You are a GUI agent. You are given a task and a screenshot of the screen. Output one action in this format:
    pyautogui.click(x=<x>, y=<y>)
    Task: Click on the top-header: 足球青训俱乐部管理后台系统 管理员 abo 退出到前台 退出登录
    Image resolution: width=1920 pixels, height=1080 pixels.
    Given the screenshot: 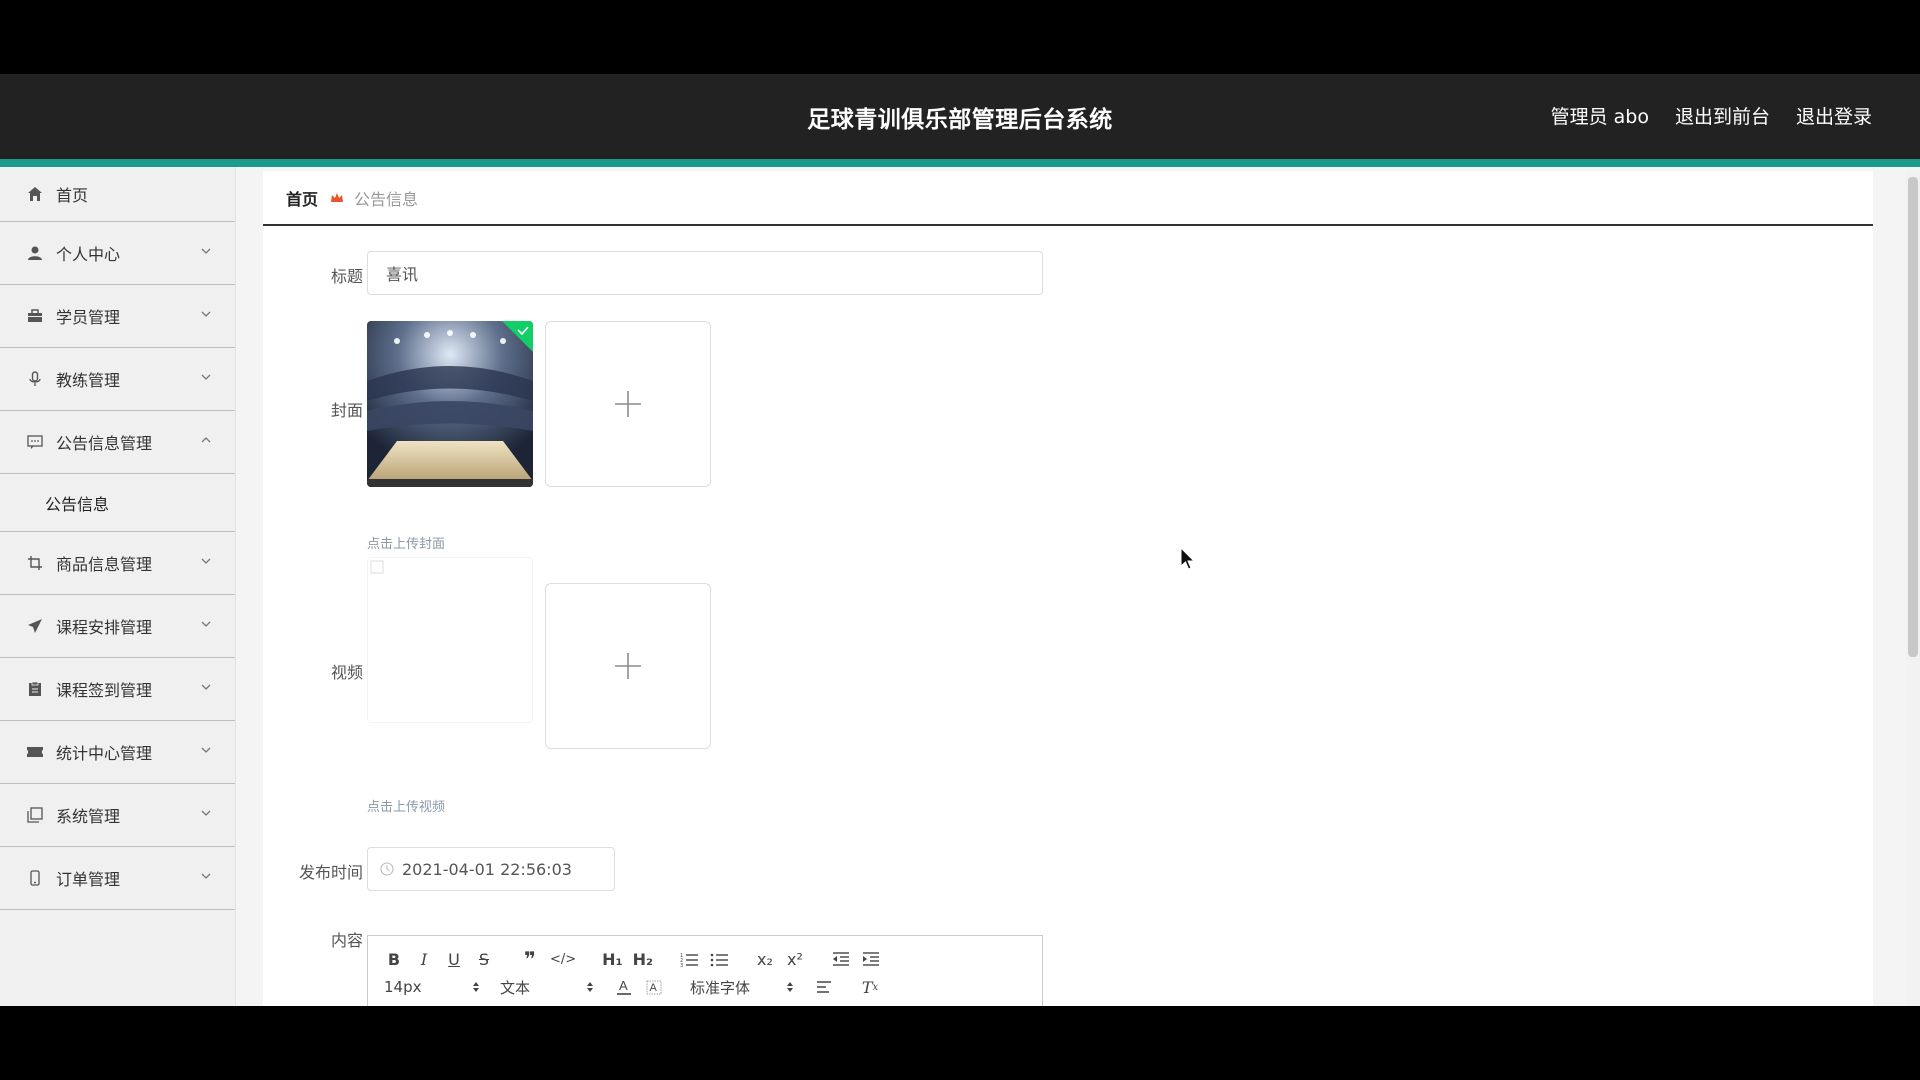 What is the action you would take?
    pyautogui.click(x=960, y=116)
    